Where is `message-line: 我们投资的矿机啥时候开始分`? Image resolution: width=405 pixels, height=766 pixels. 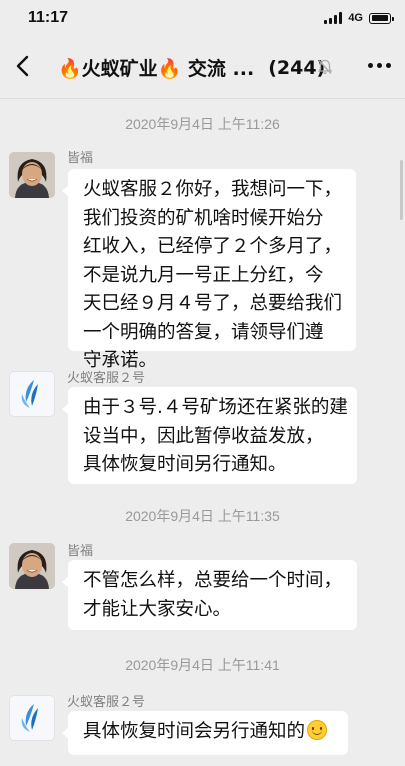 message-line: 我们投资的矿机啥时候开始分 is located at coordinates (203, 218).